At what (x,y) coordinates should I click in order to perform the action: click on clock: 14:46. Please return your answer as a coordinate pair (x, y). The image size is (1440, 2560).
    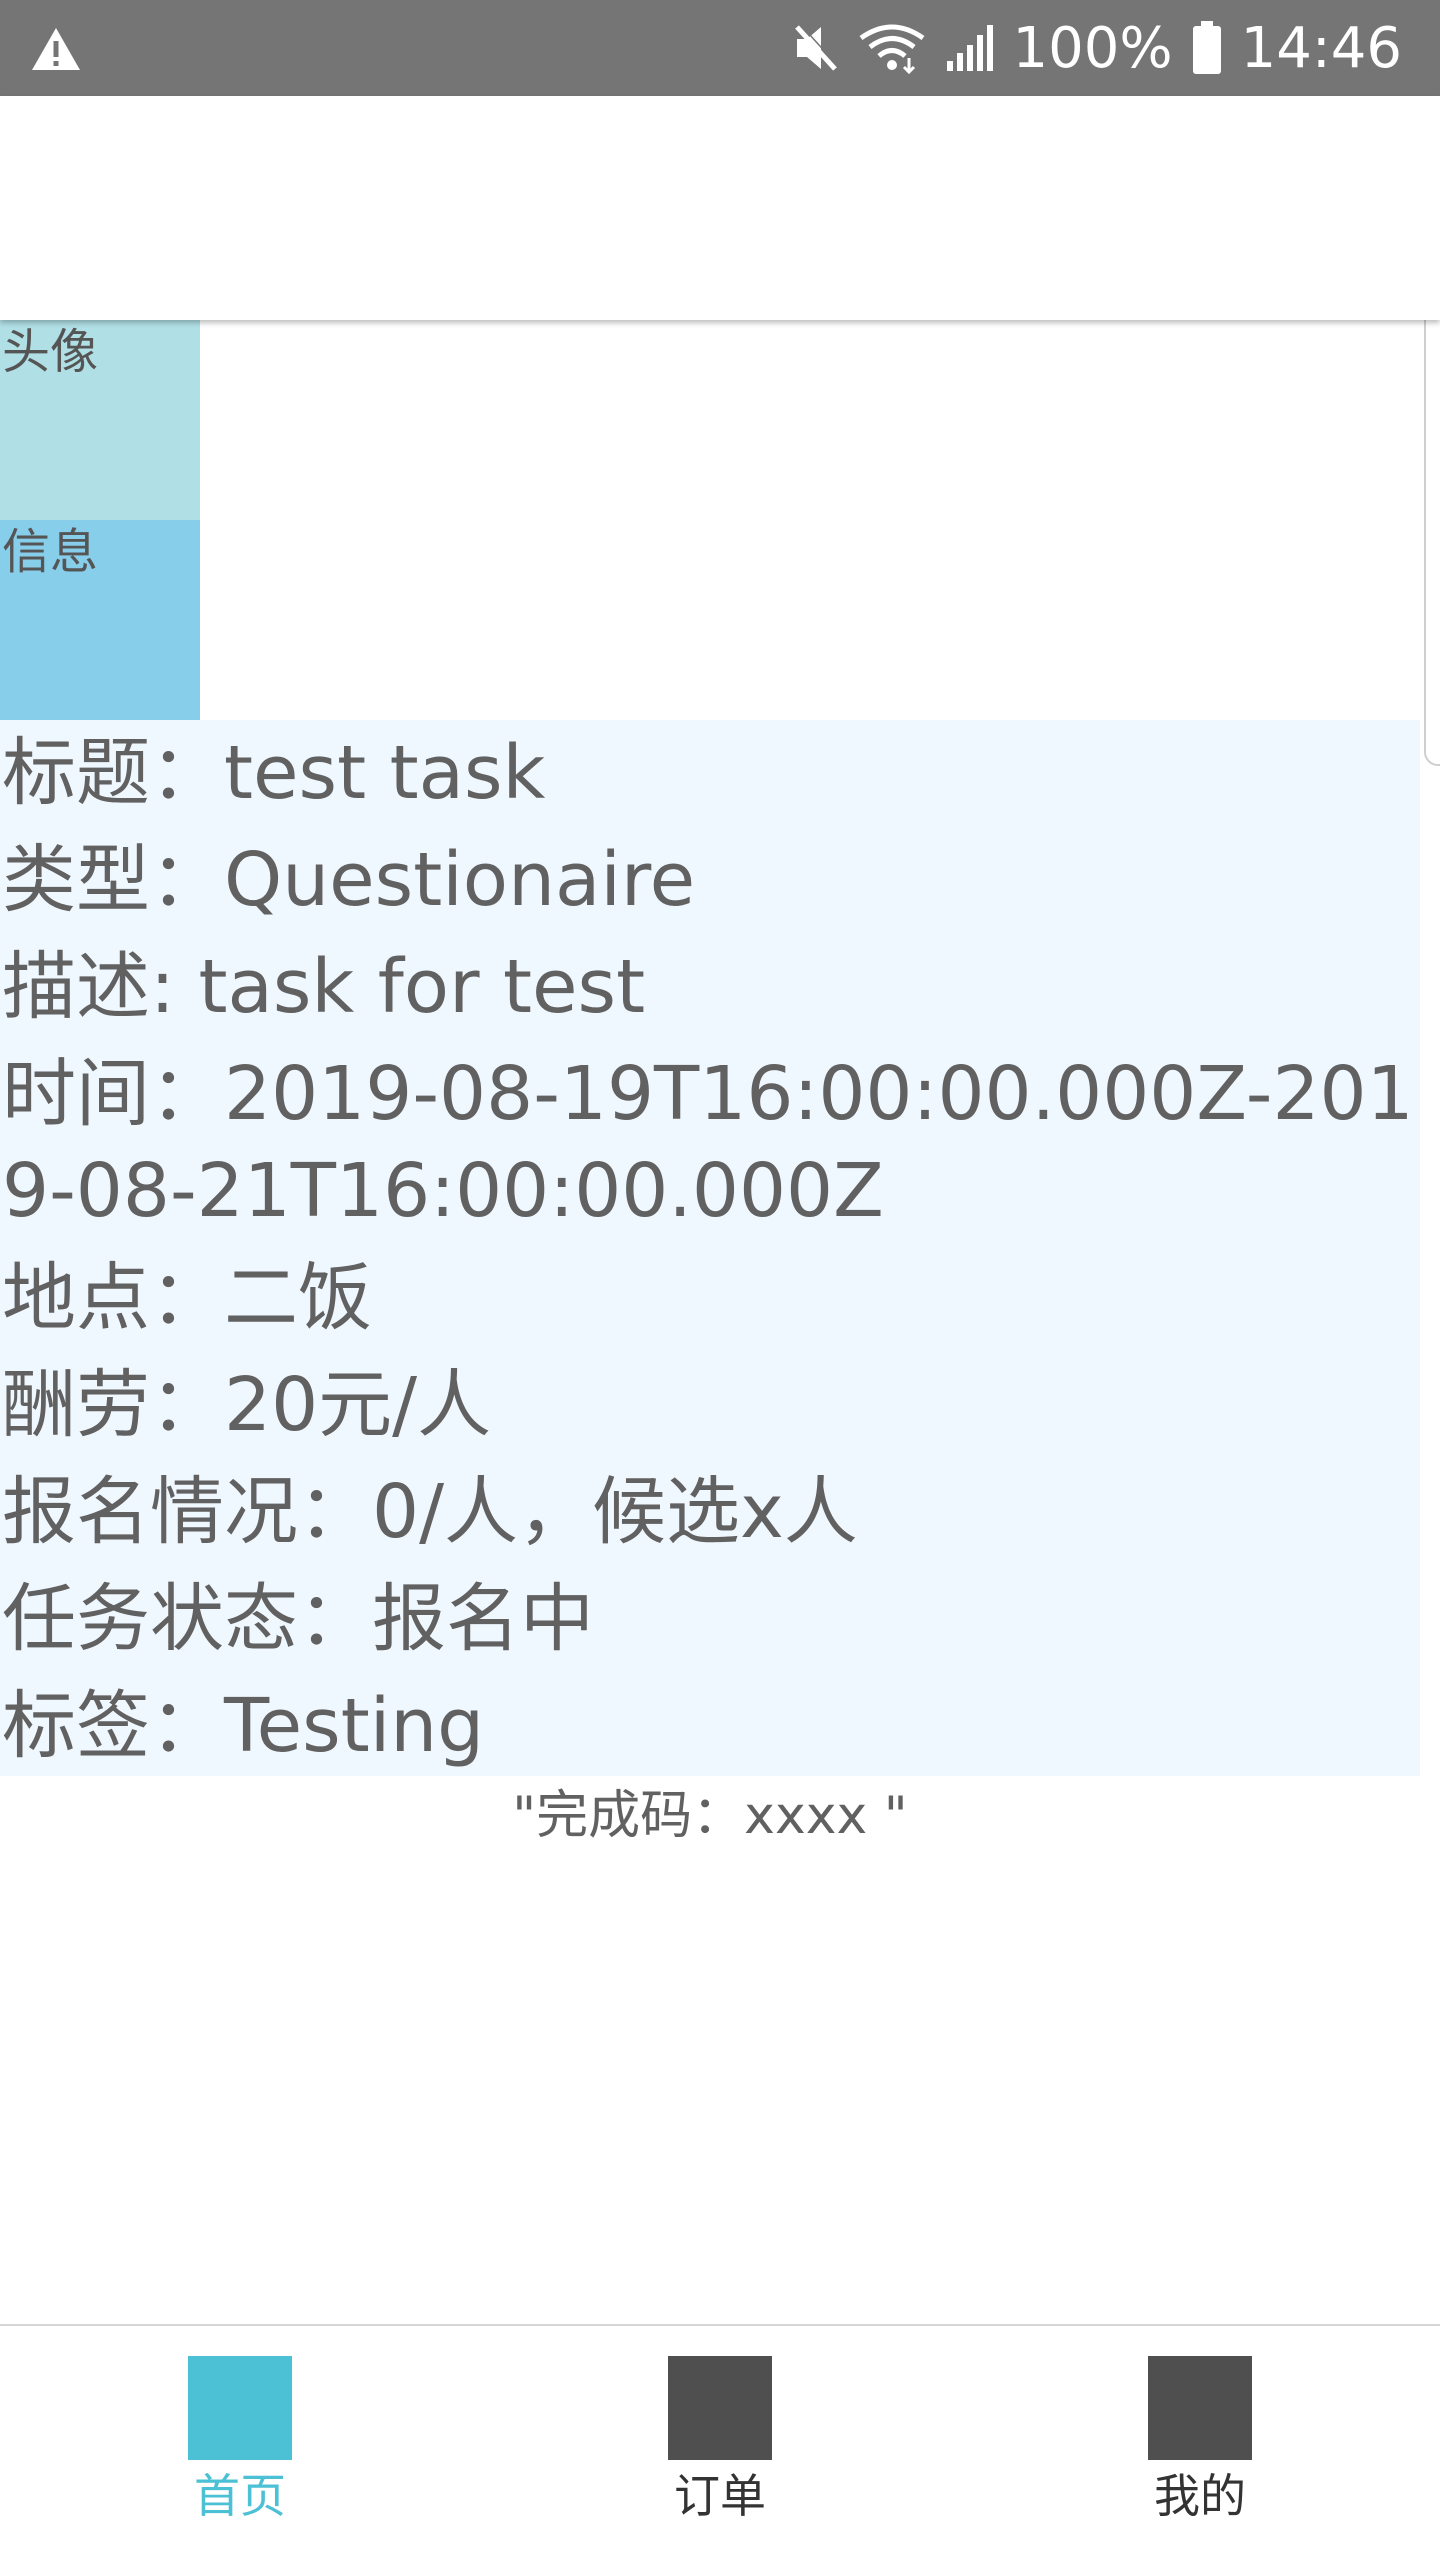
    Looking at the image, I should click on (1321, 48).